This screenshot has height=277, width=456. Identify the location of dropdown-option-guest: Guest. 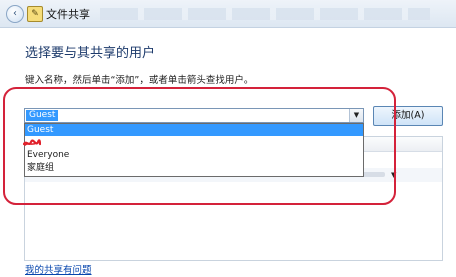
(194, 130).